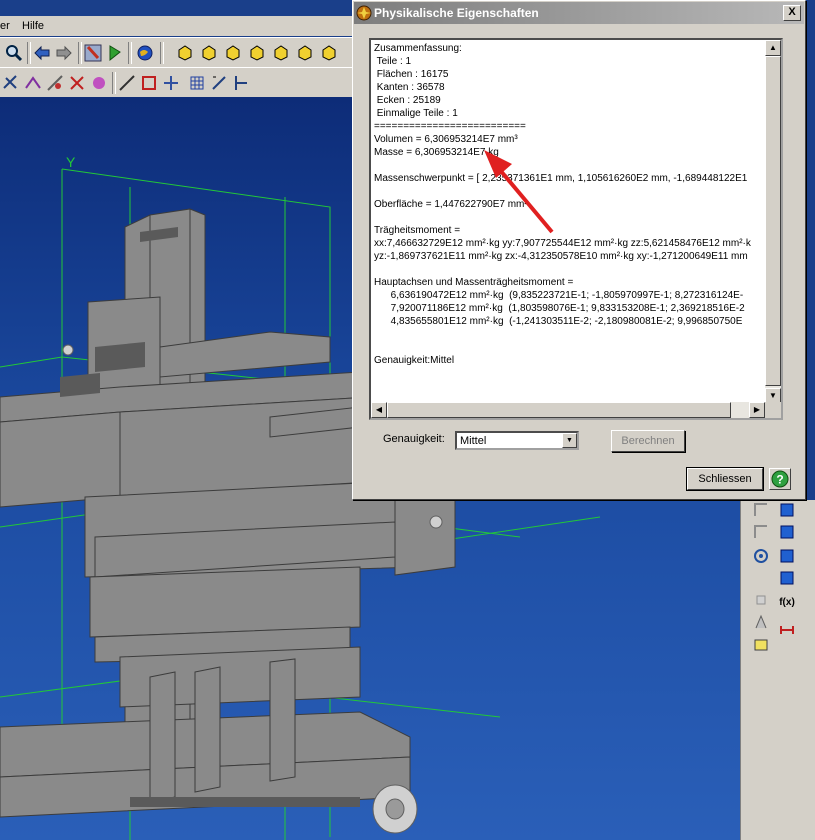 This screenshot has width=815, height=840. Describe the element at coordinates (519, 192) in the screenshot. I see `annotation-arrow` at that location.